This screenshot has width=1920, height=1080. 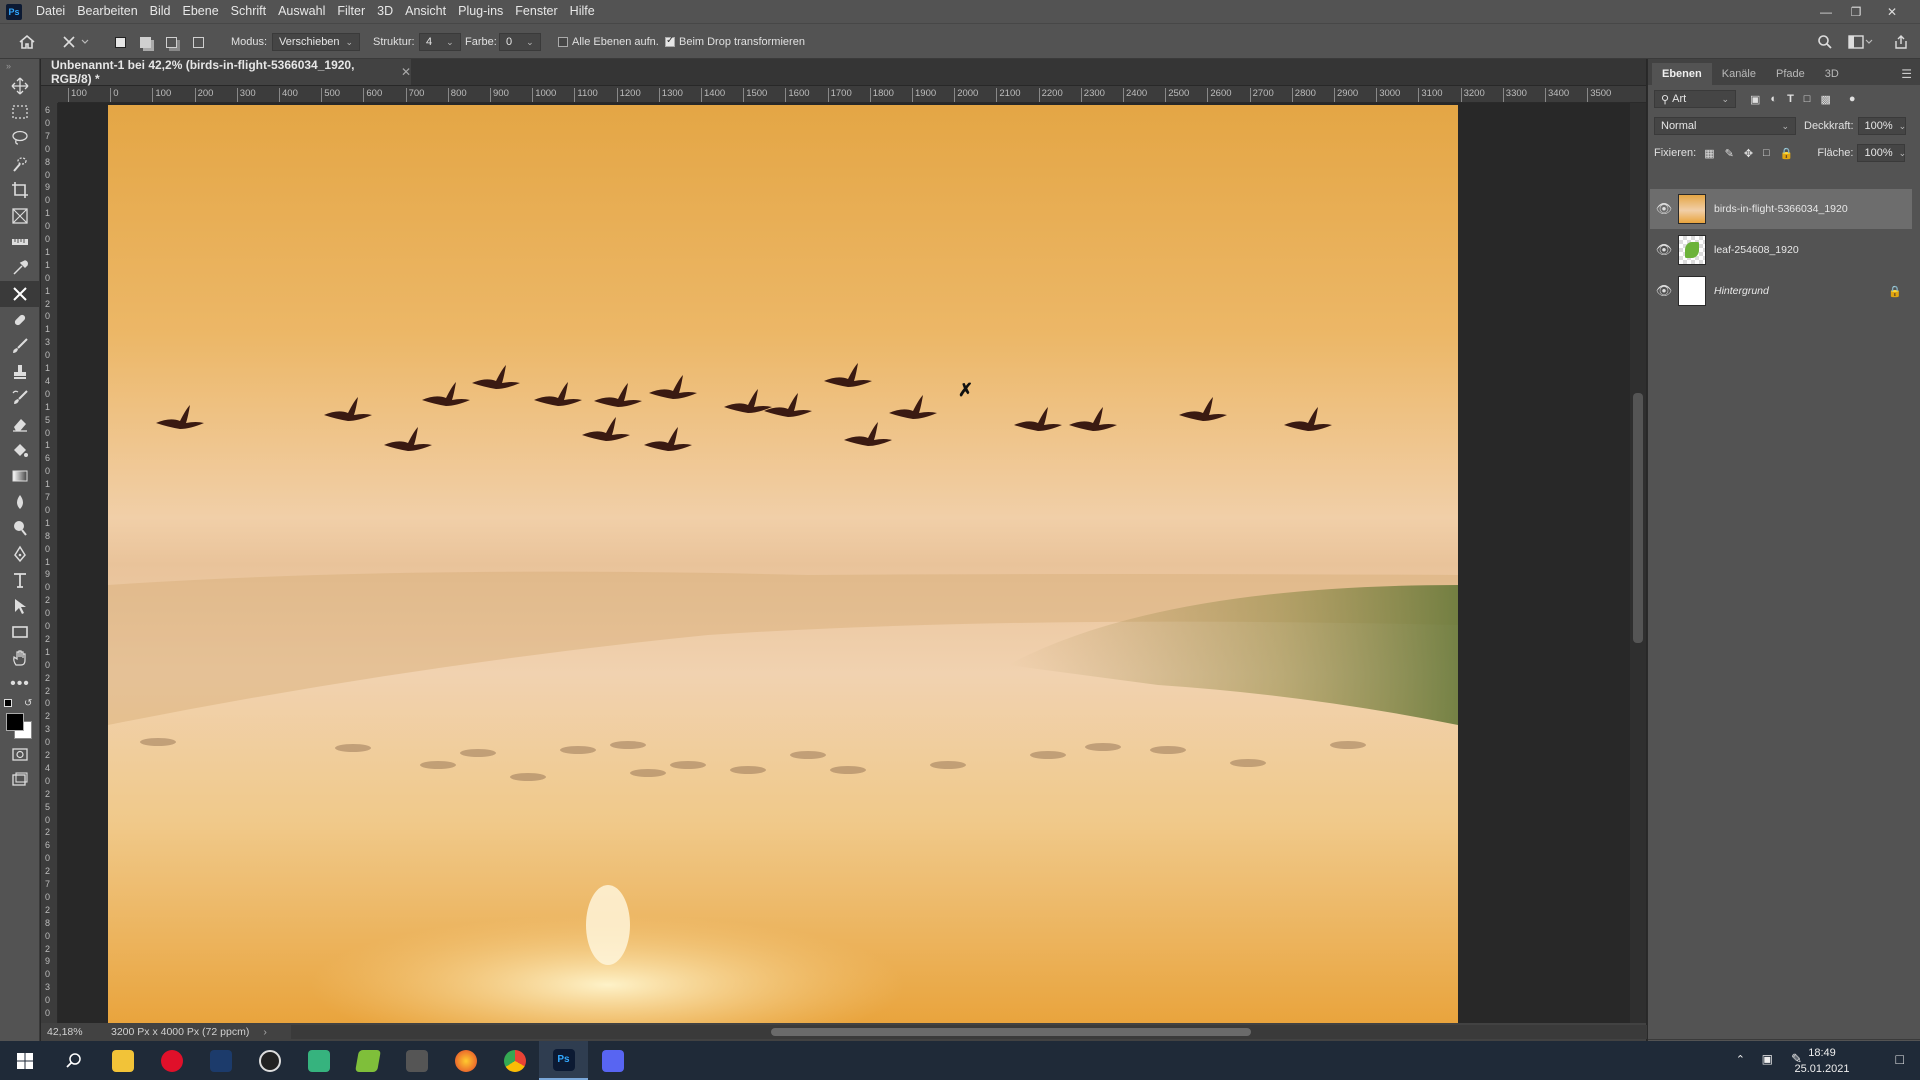 I want to click on layer-name: birds-in-flight-5366034_1920, so click(x=1781, y=209).